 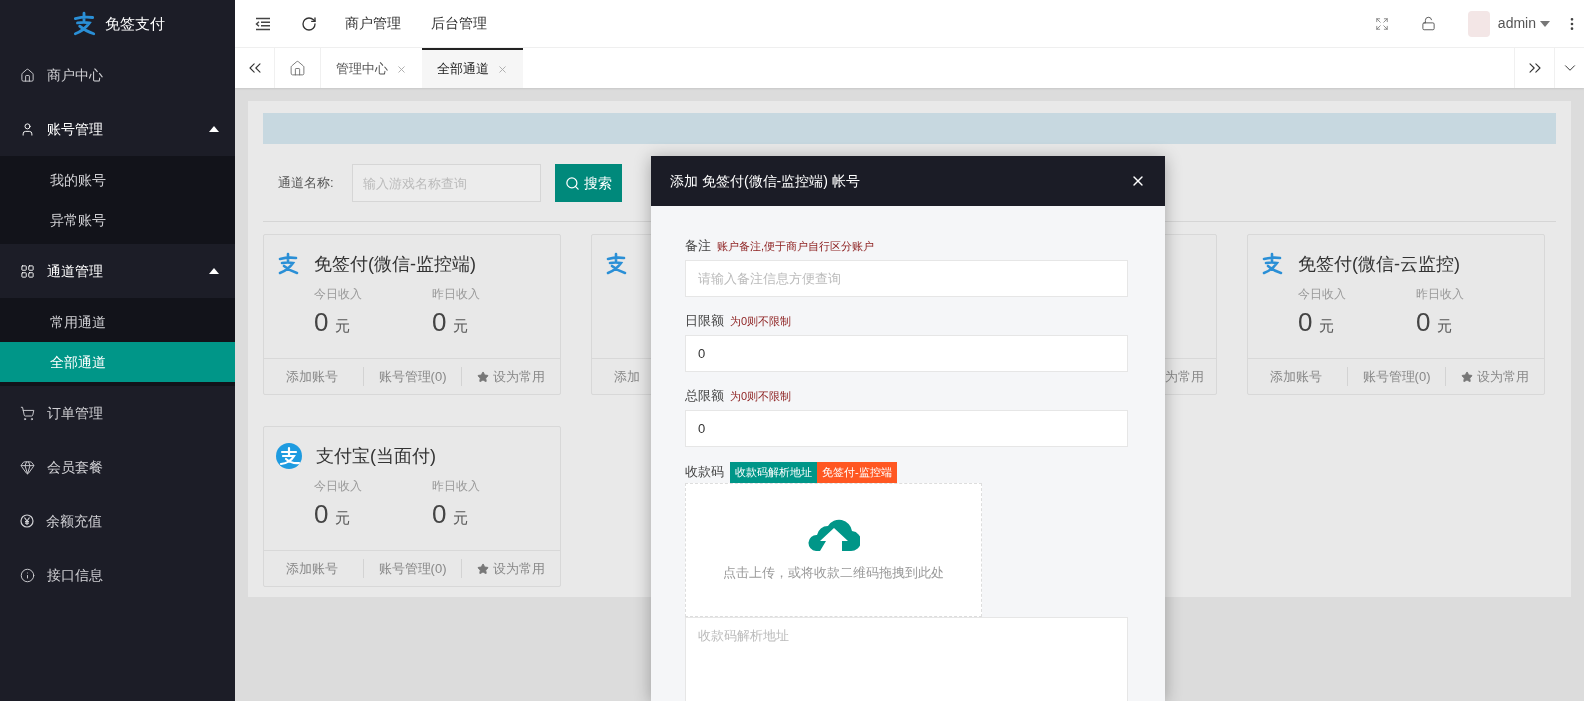 I want to click on cart-icon, so click(x=27, y=413).